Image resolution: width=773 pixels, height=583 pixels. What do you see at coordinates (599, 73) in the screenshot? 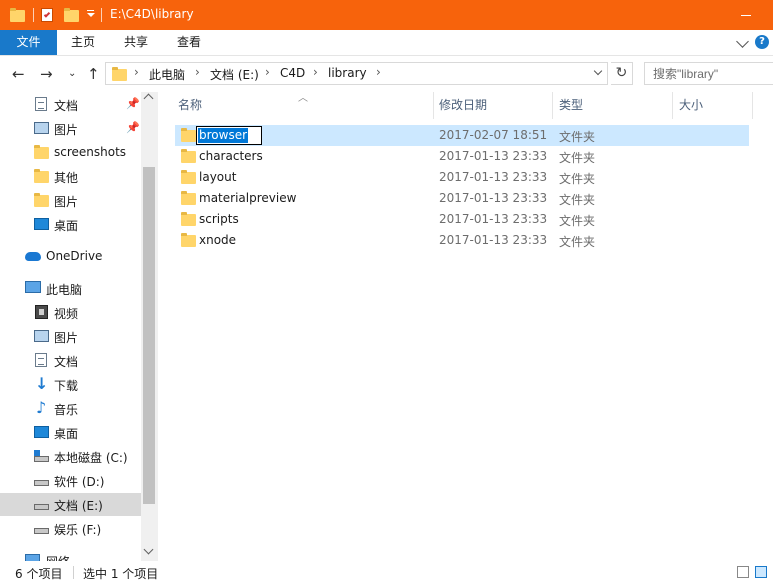
I see `address-history-dropdown` at bounding box center [599, 73].